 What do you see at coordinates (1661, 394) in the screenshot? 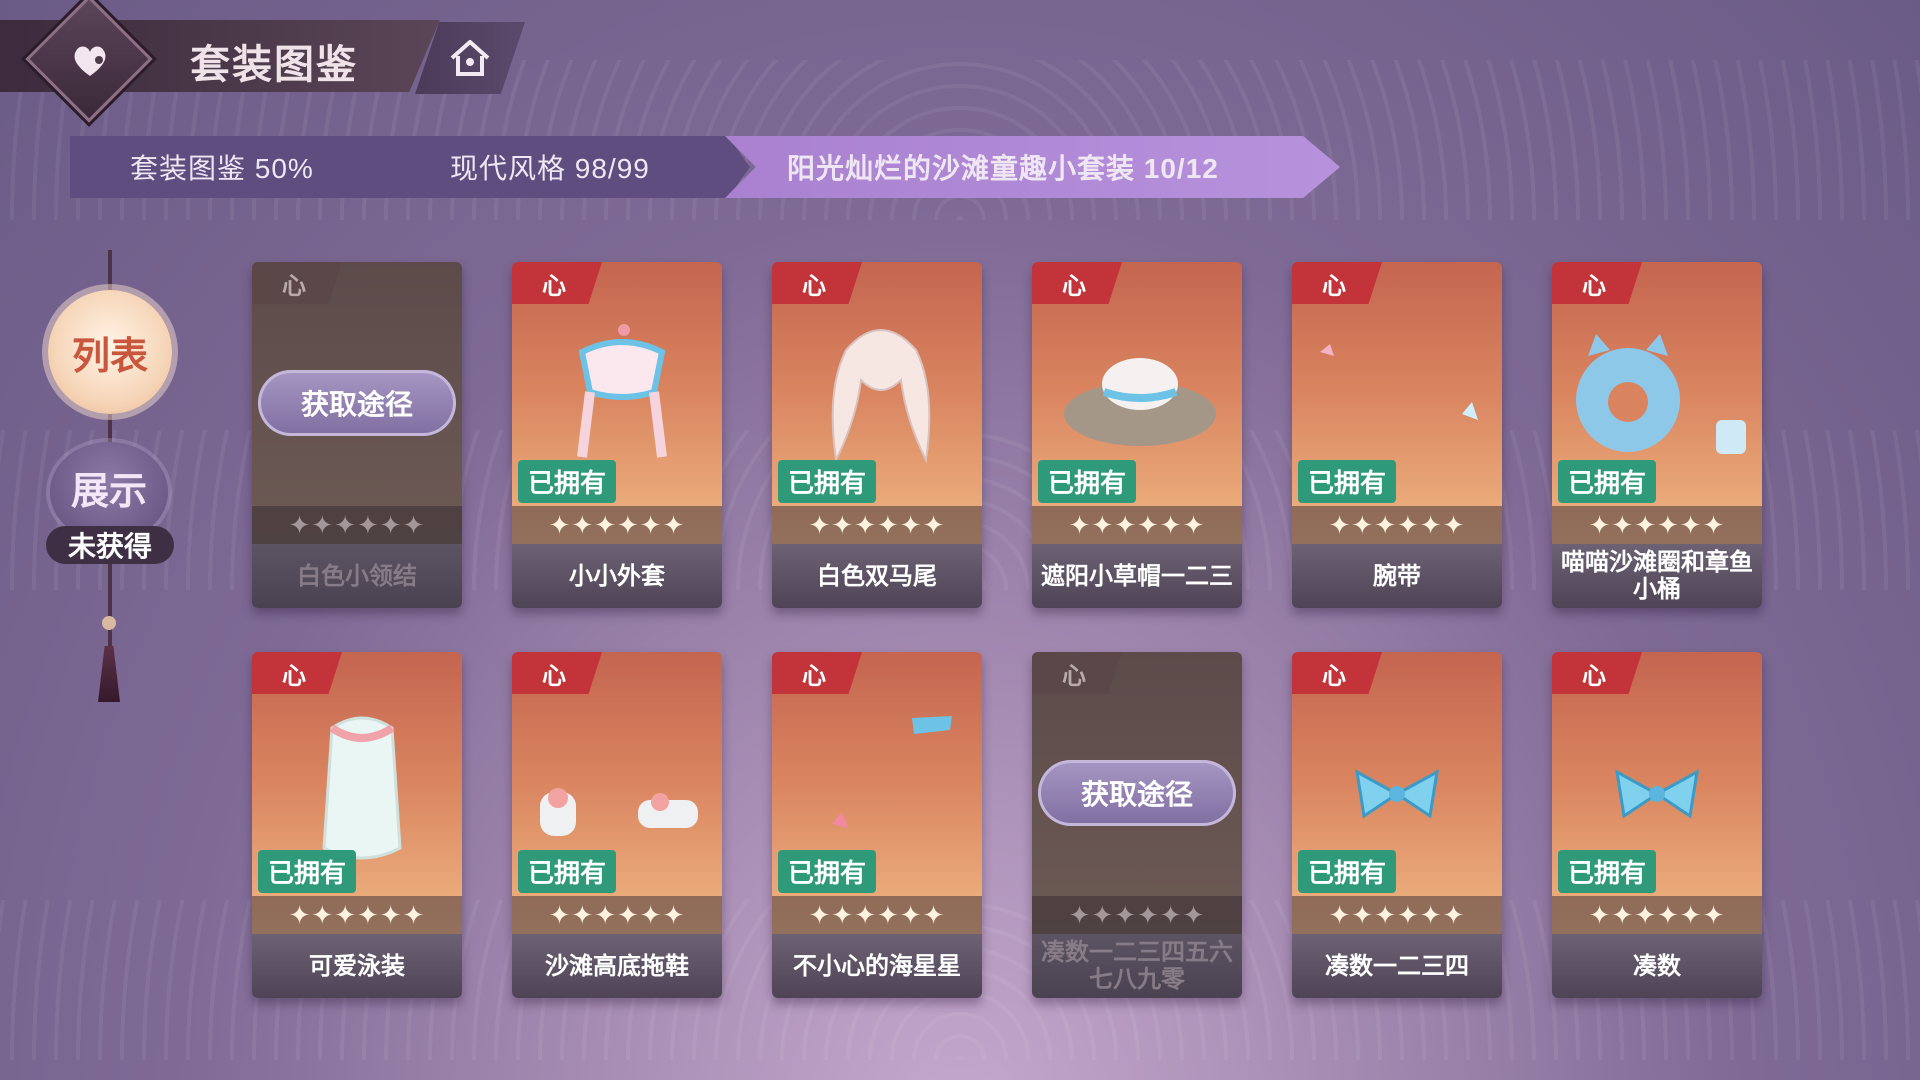
I see `float-ring-bucket-icon` at bounding box center [1661, 394].